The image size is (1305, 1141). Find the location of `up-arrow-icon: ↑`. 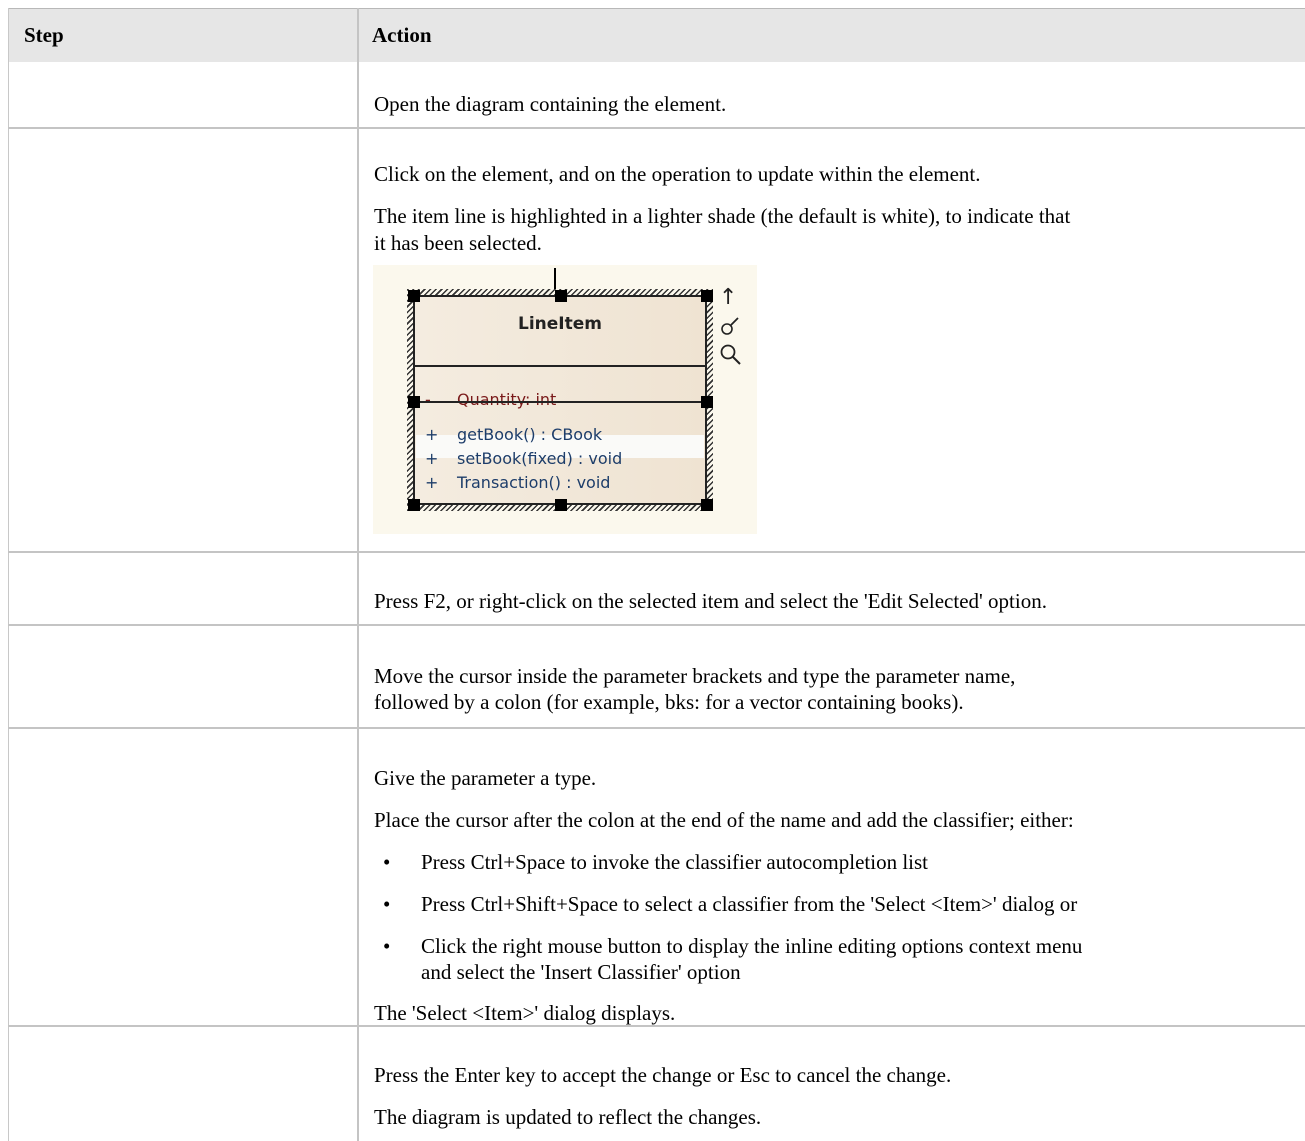

up-arrow-icon: ↑ is located at coordinates (728, 297).